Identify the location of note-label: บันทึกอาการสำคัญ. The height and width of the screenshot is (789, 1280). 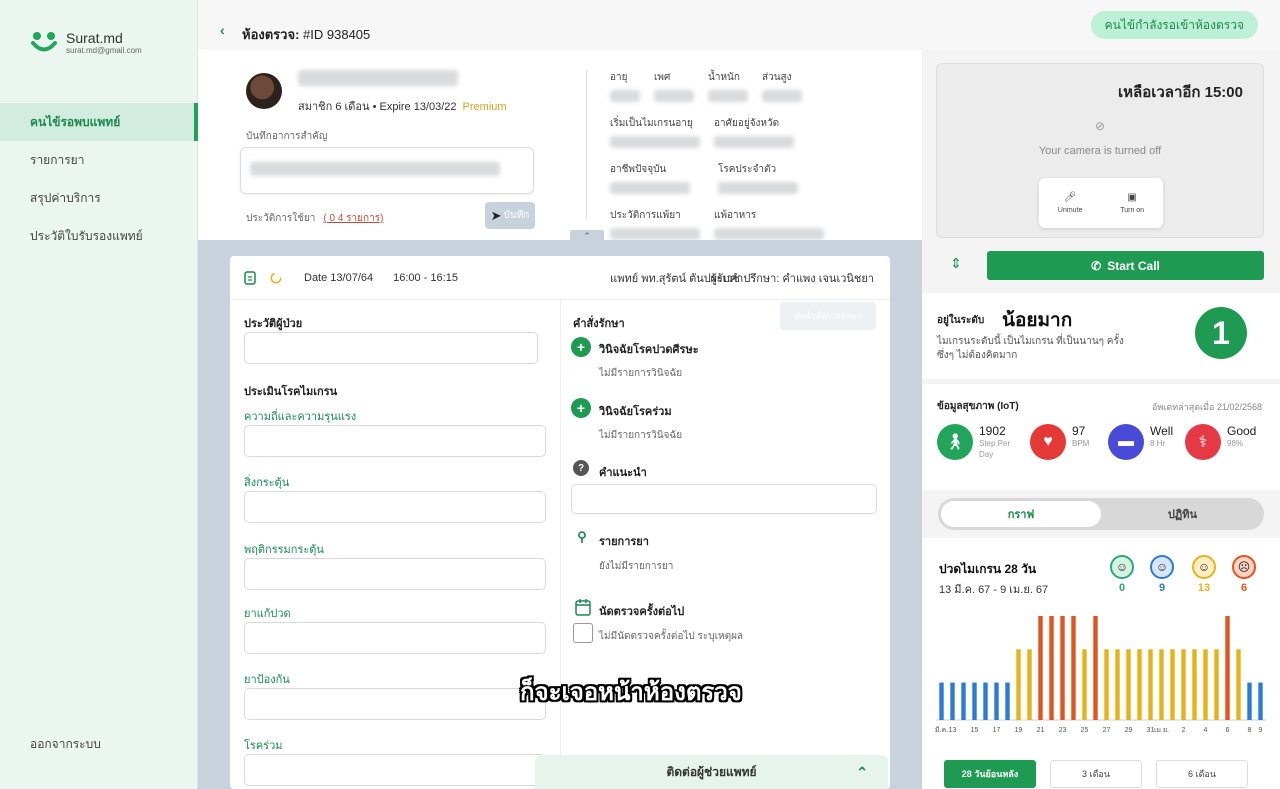
(287, 136).